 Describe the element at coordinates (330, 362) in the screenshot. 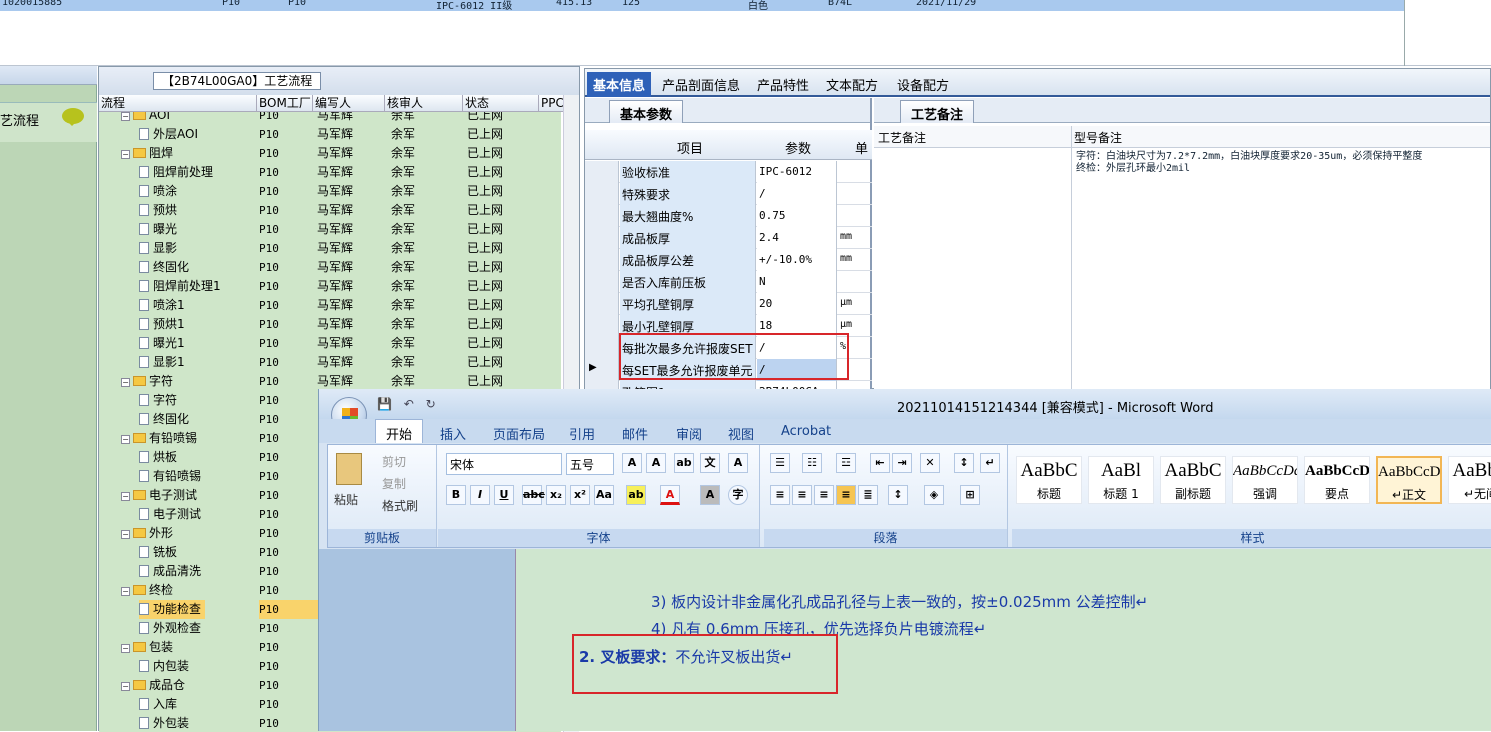

I see `tree-row: 显影1 P10 马军辉 余军 已上网` at that location.